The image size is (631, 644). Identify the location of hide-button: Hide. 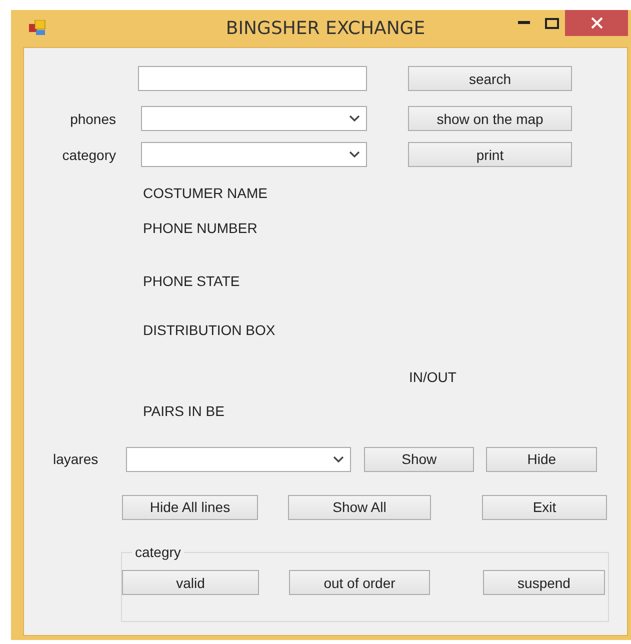
(542, 459).